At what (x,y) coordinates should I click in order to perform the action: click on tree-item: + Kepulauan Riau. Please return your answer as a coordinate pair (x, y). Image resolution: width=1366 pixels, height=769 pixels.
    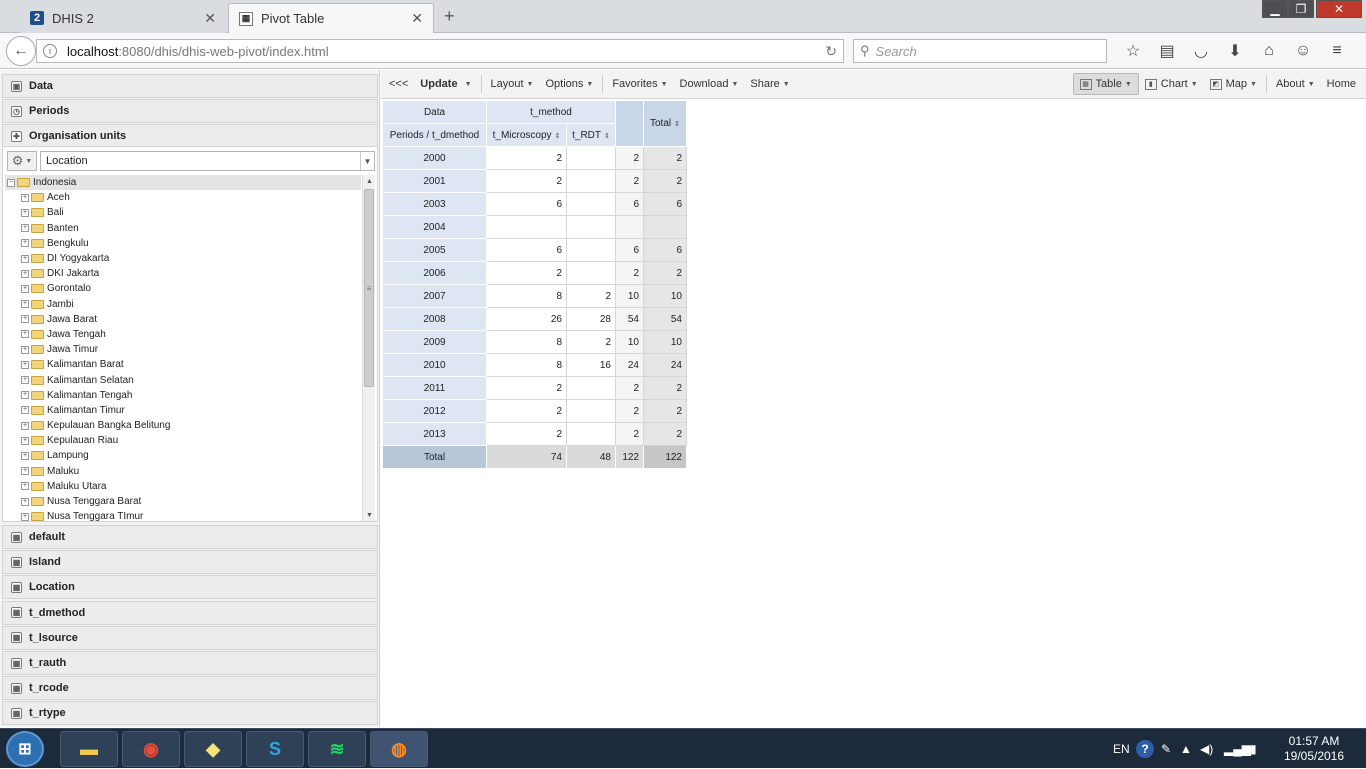
    Looking at the image, I should click on (183, 440).